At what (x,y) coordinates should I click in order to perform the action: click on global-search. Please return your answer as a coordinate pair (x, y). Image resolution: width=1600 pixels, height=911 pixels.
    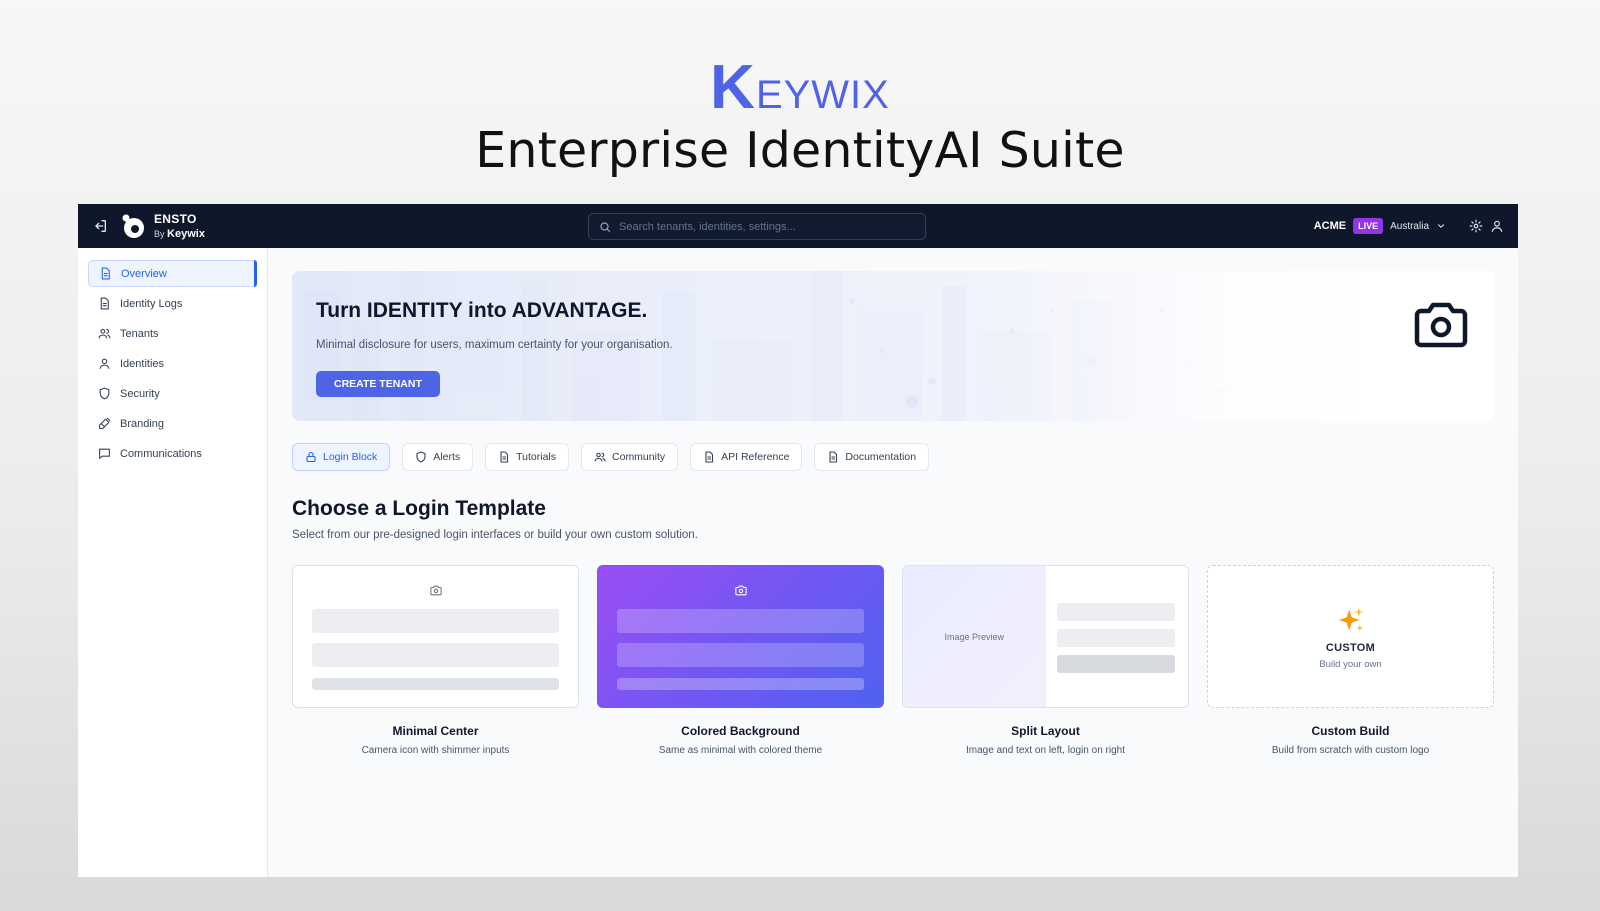
    Looking at the image, I should click on (757, 226).